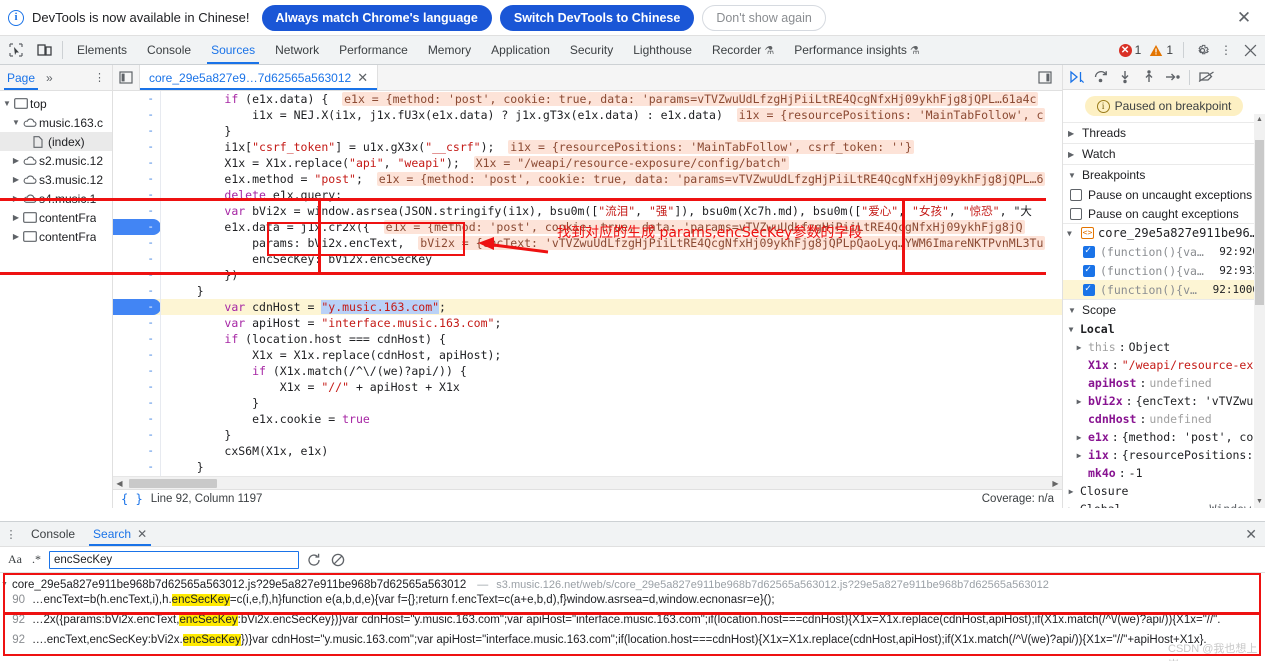 The height and width of the screenshot is (661, 1265). What do you see at coordinates (1164, 437) in the screenshot?
I see `scope-variable-row: ▶ e1x: {method: 'post', cook` at bounding box center [1164, 437].